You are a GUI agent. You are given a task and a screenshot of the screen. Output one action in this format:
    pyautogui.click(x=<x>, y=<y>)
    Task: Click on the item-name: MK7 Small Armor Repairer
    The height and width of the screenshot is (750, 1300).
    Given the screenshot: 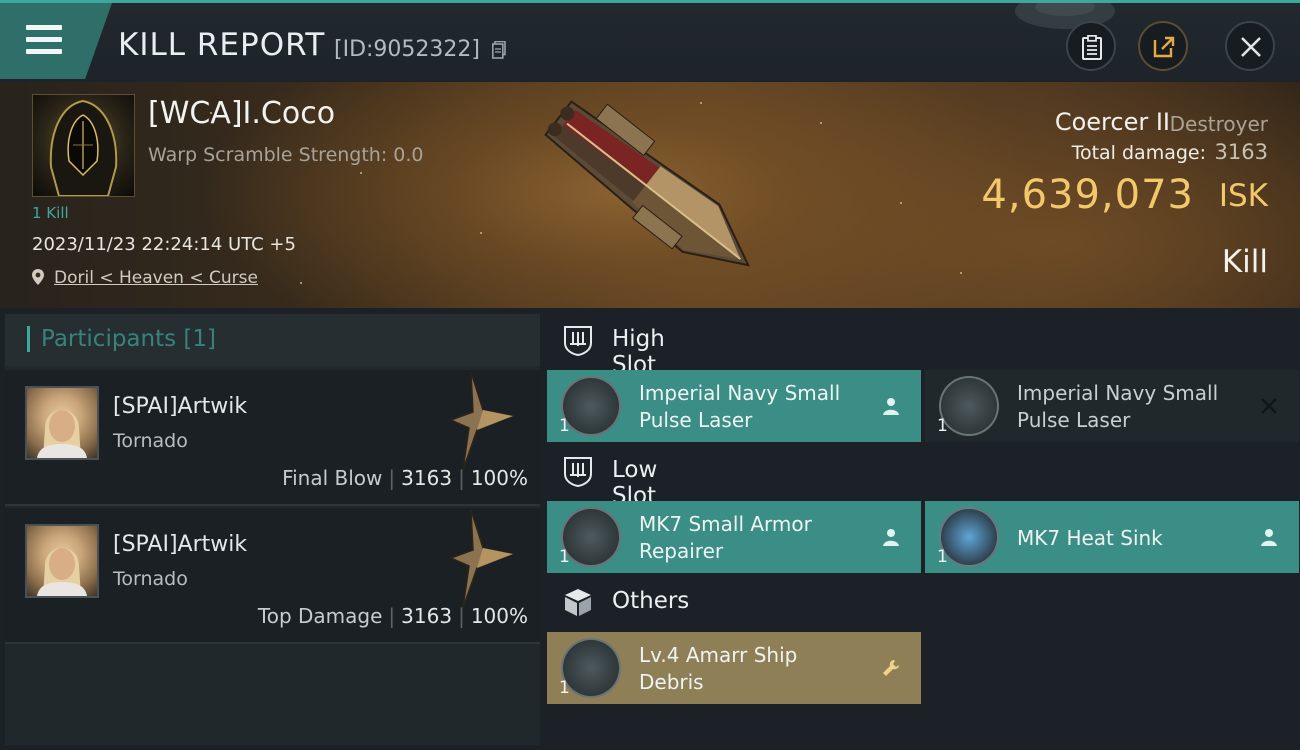 What is the action you would take?
    pyautogui.click(x=725, y=537)
    